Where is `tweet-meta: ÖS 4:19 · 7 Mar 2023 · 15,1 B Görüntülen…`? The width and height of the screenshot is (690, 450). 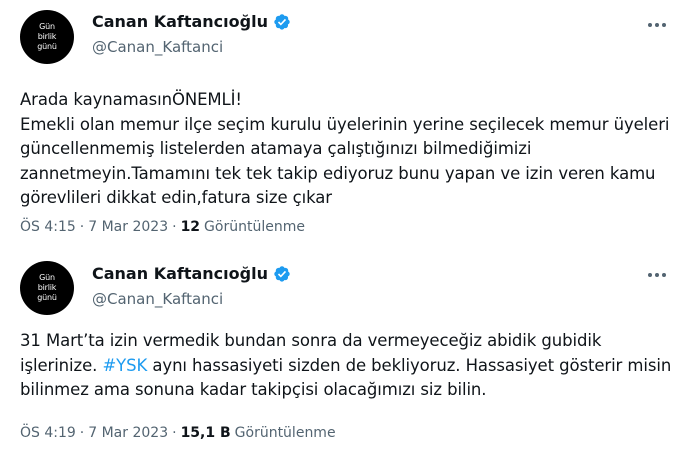 tweet-meta: ÖS 4:19 · 7 Mar 2023 · 15,1 B Görüntülen… is located at coordinates (178, 433).